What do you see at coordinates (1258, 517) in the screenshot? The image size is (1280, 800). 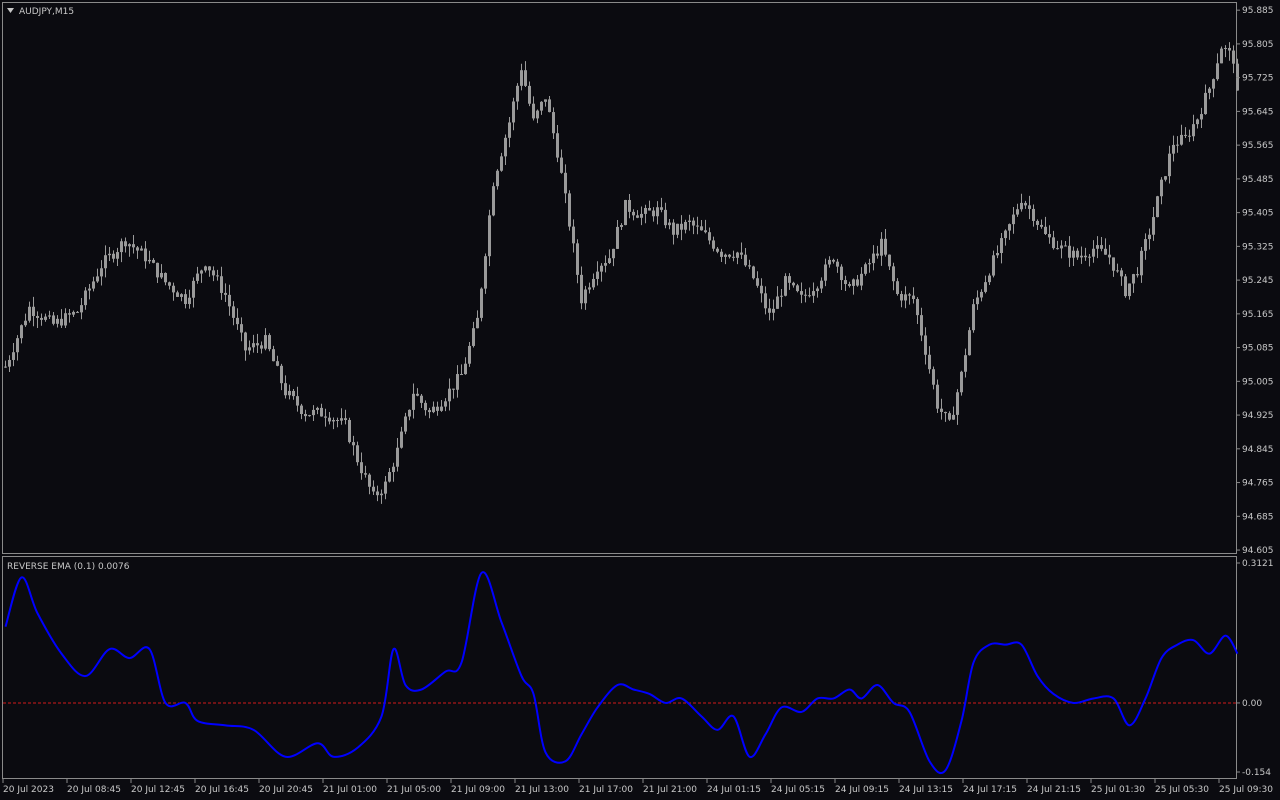 I see `price-tick-label: 94.685` at bounding box center [1258, 517].